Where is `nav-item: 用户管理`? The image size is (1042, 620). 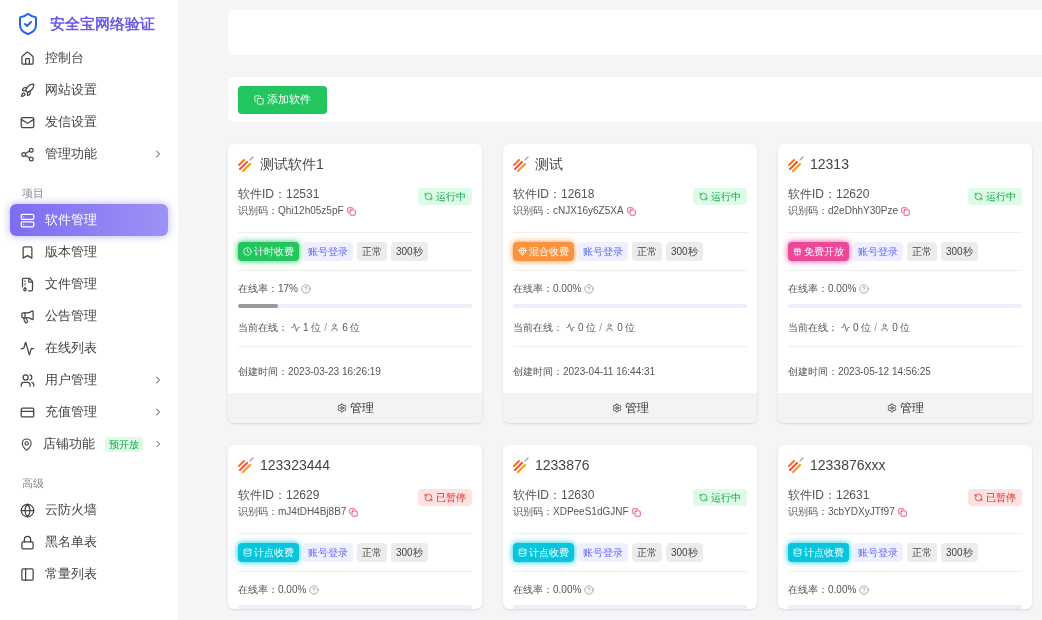
nav-item: 用户管理 is located at coordinates (89, 380).